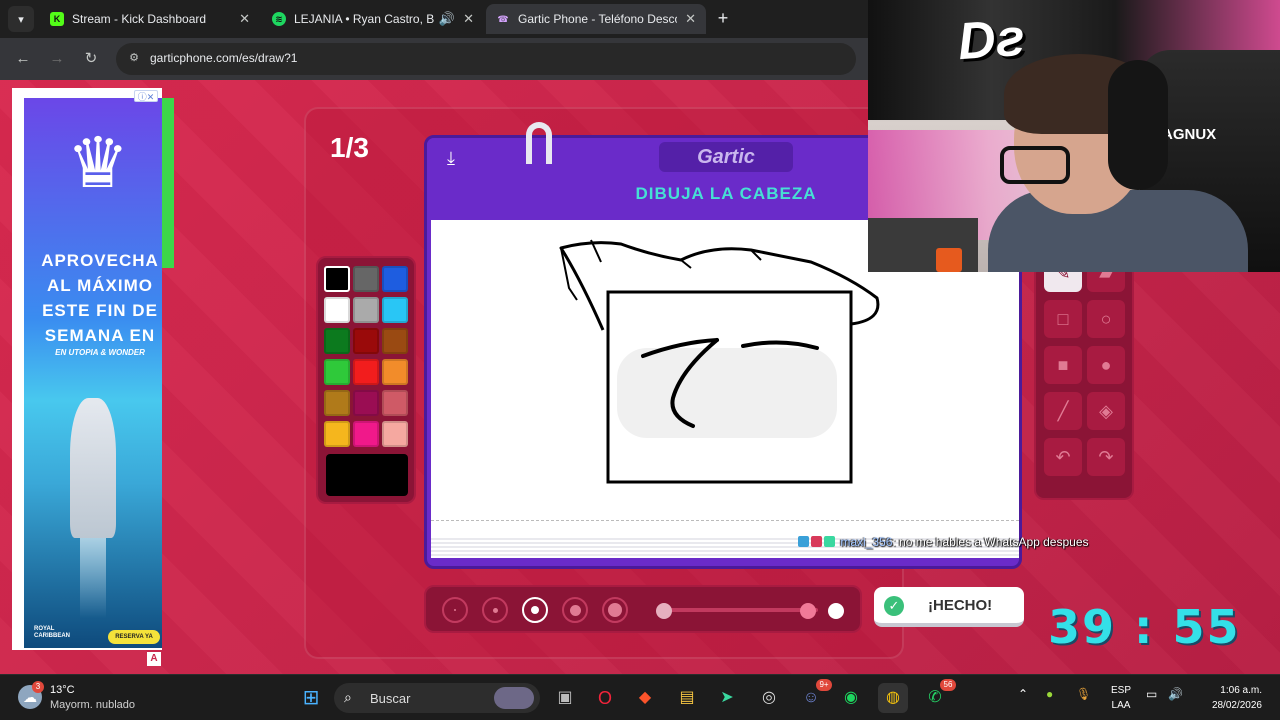  What do you see at coordinates (726, 157) in the screenshot?
I see `gartic-logo: Gartic` at bounding box center [726, 157].